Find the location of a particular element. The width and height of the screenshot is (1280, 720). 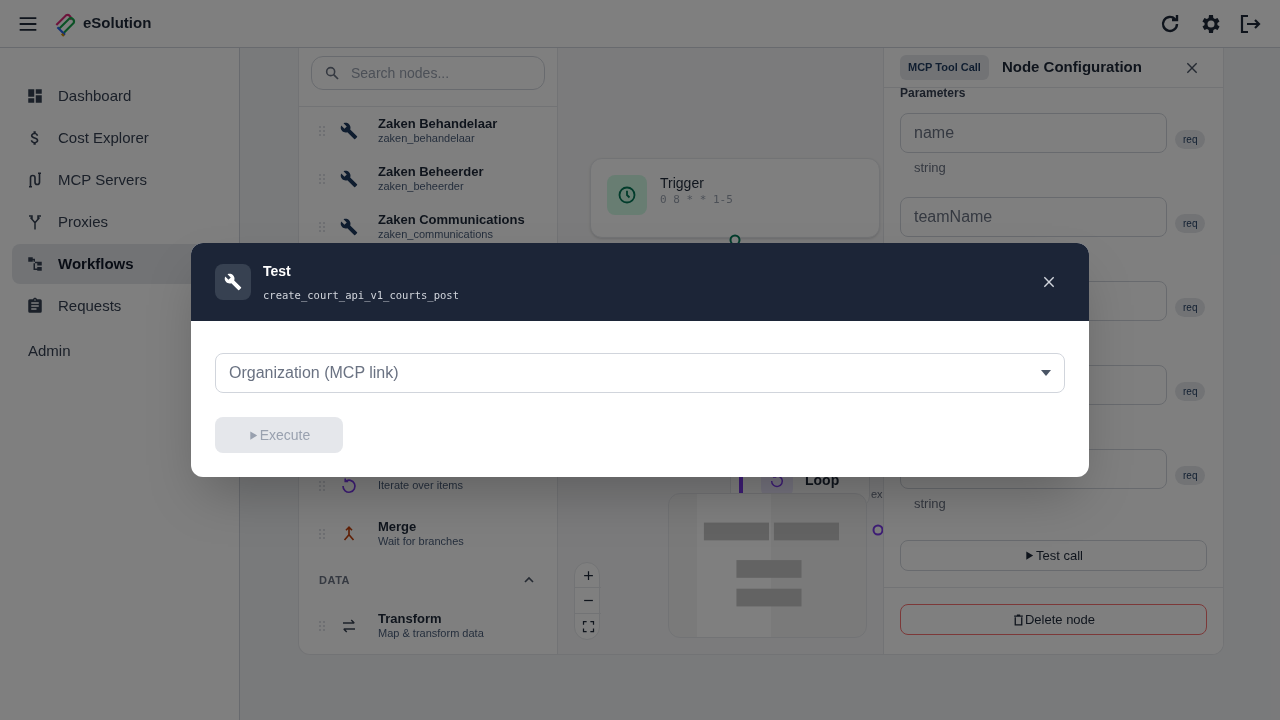

close-button is located at coordinates (1049, 282).